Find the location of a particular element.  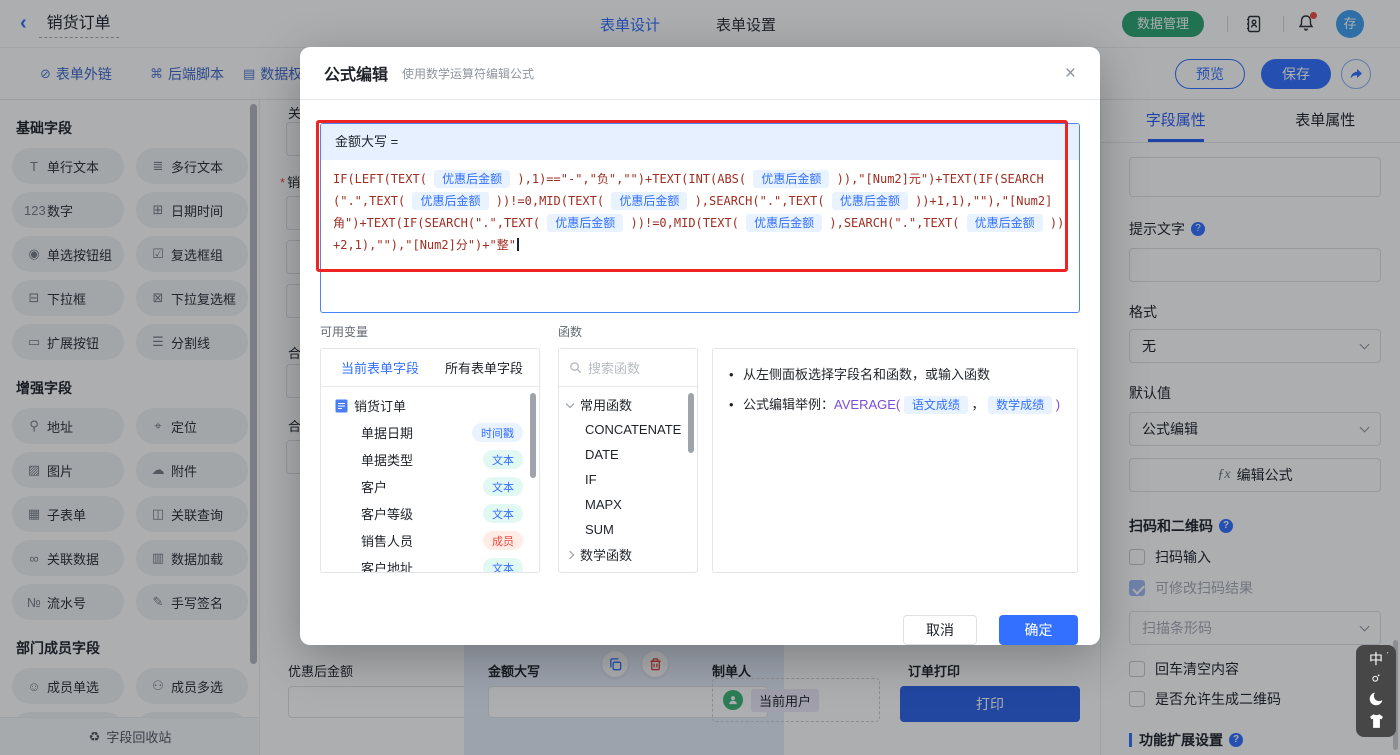

function-item: MAPX is located at coordinates (628, 504).